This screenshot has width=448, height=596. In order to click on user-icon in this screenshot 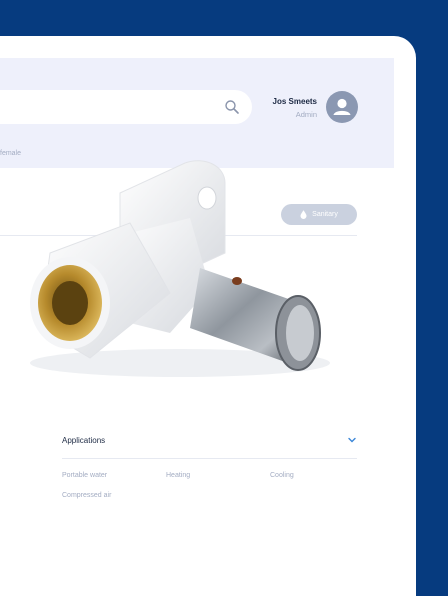, I will do `click(342, 106)`.